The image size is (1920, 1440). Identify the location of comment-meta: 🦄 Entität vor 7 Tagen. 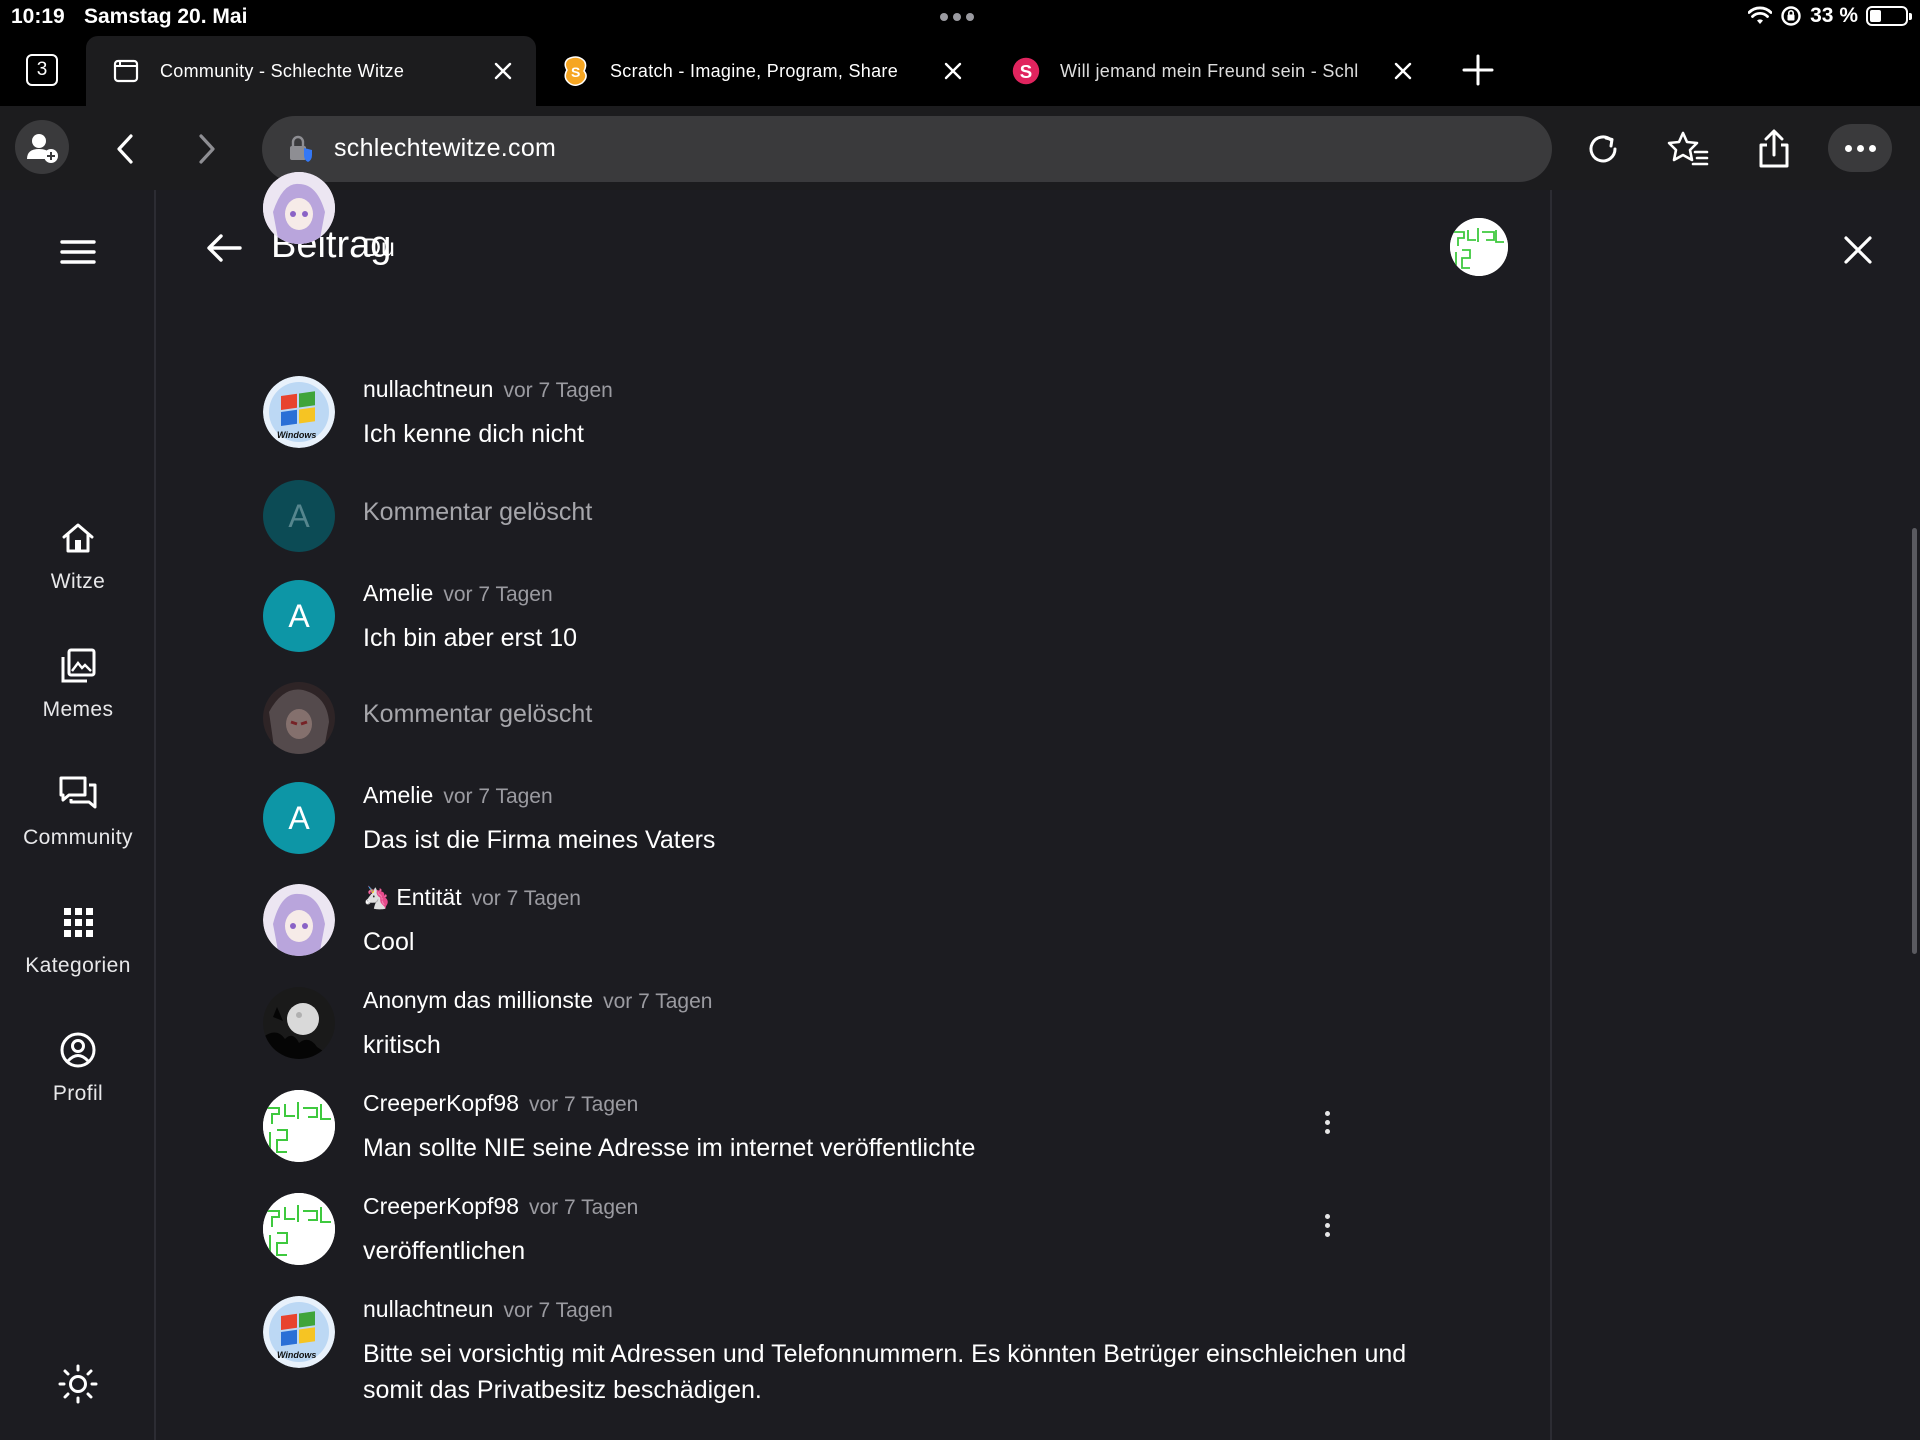
(472, 897).